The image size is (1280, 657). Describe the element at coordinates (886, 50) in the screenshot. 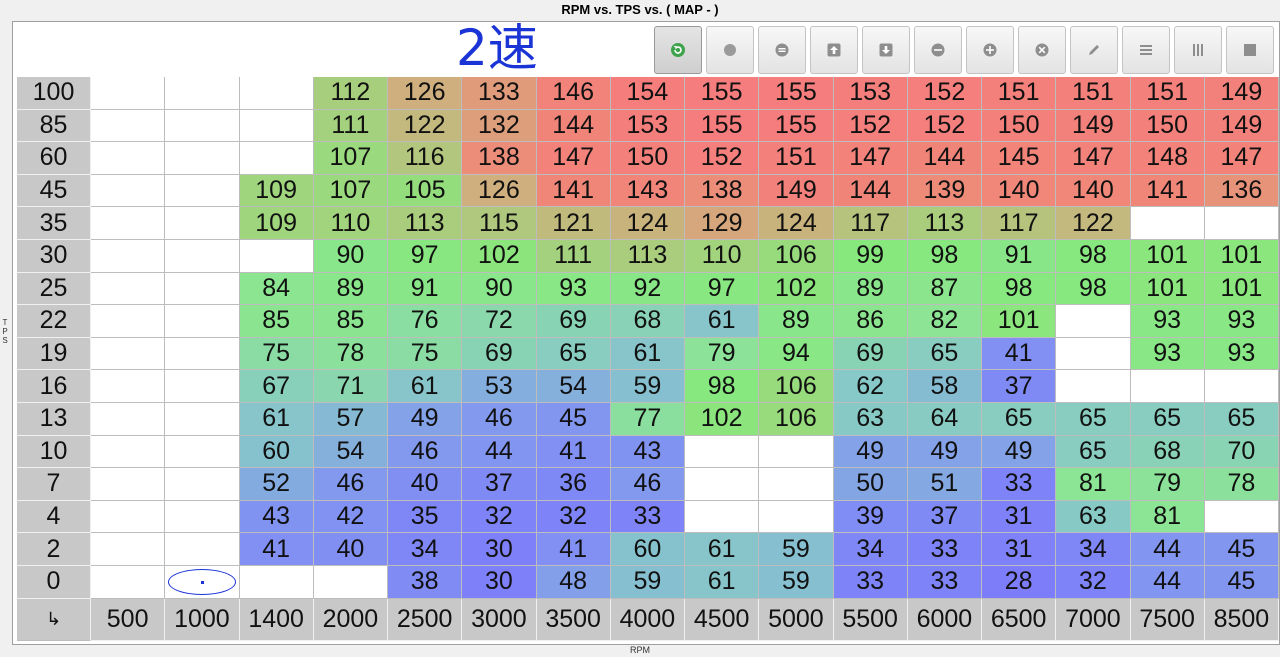

I see `arrow-down-square-button` at that location.